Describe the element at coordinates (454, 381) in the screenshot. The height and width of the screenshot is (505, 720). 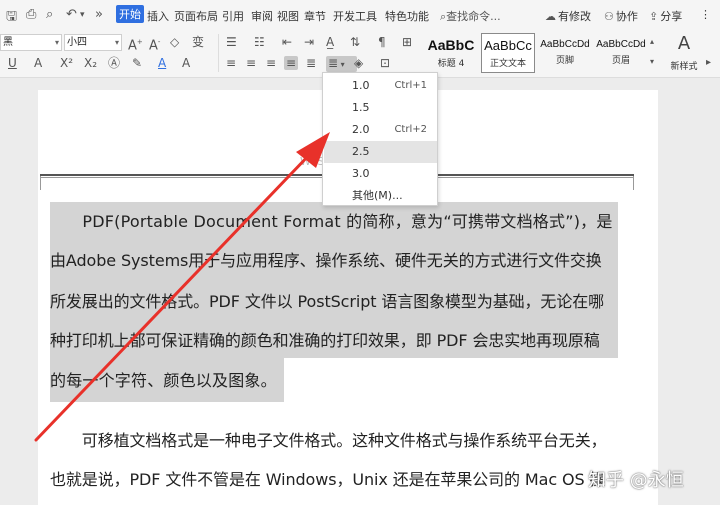
I see `selection-gap` at that location.